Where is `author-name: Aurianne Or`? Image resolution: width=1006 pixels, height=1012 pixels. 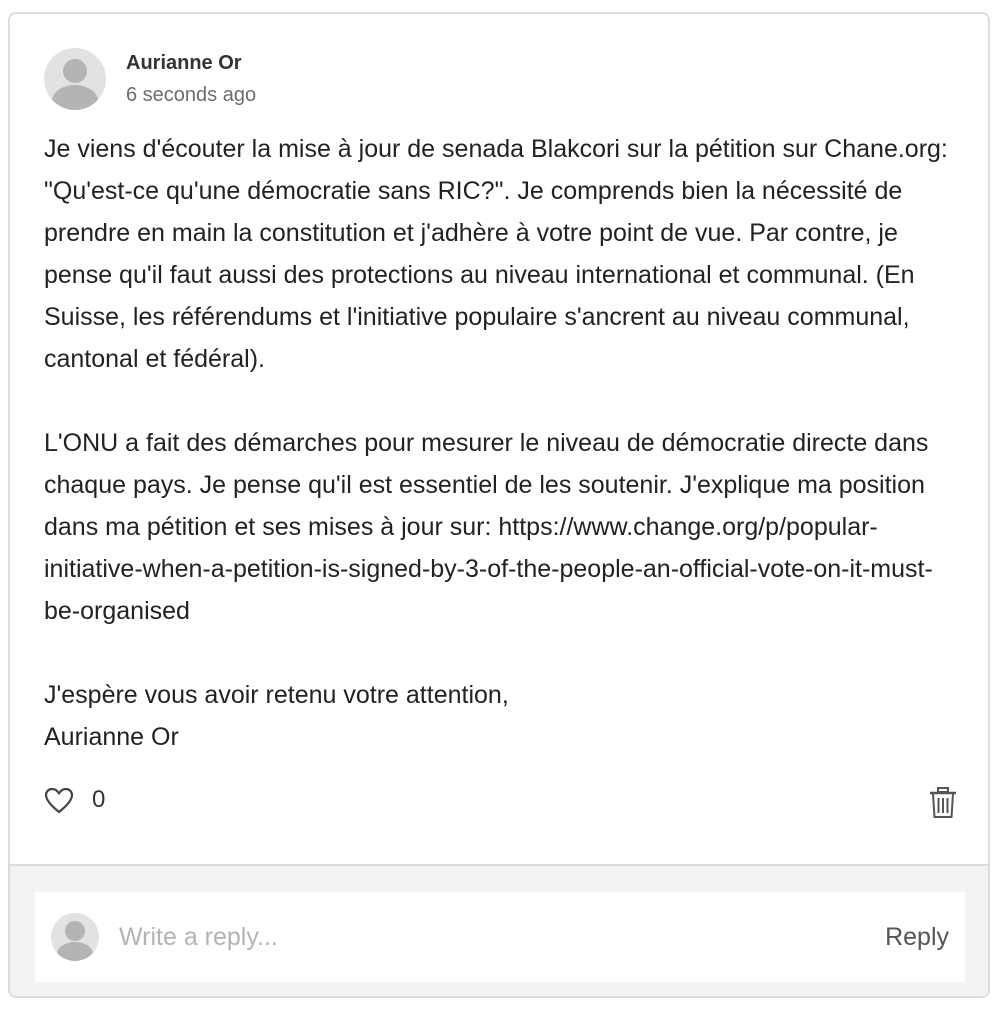 author-name: Aurianne Or is located at coordinates (184, 63).